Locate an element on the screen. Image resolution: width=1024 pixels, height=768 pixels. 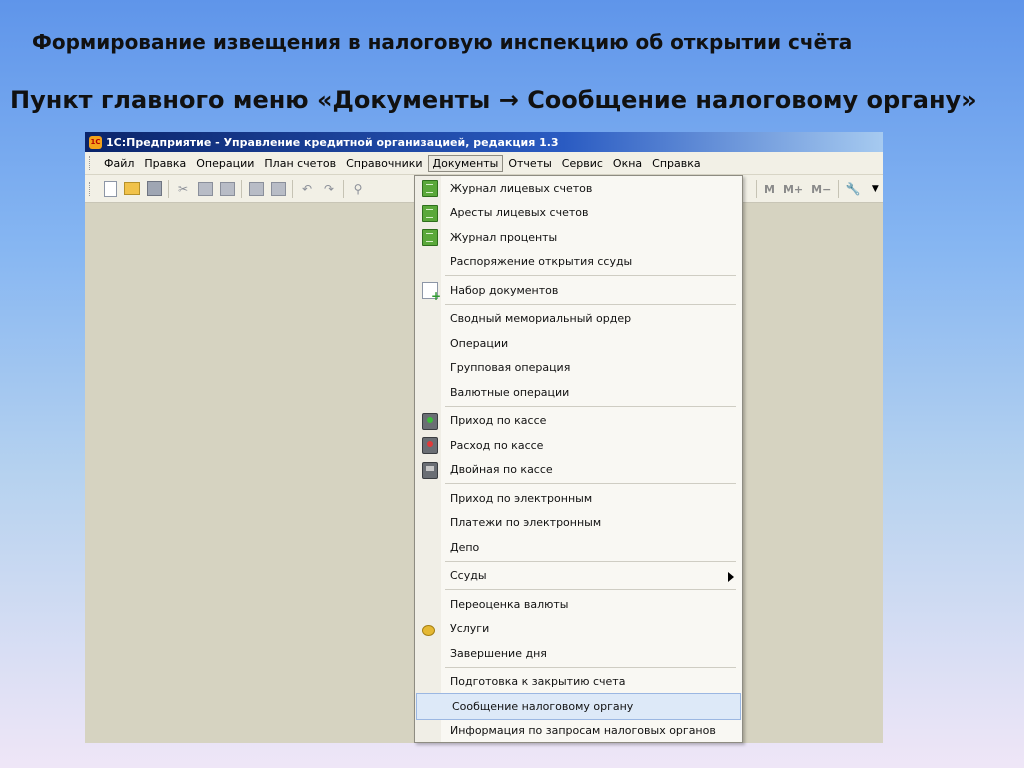
menu-item-label: Подготовка к закрытию счета is located at coordinates (538, 682).